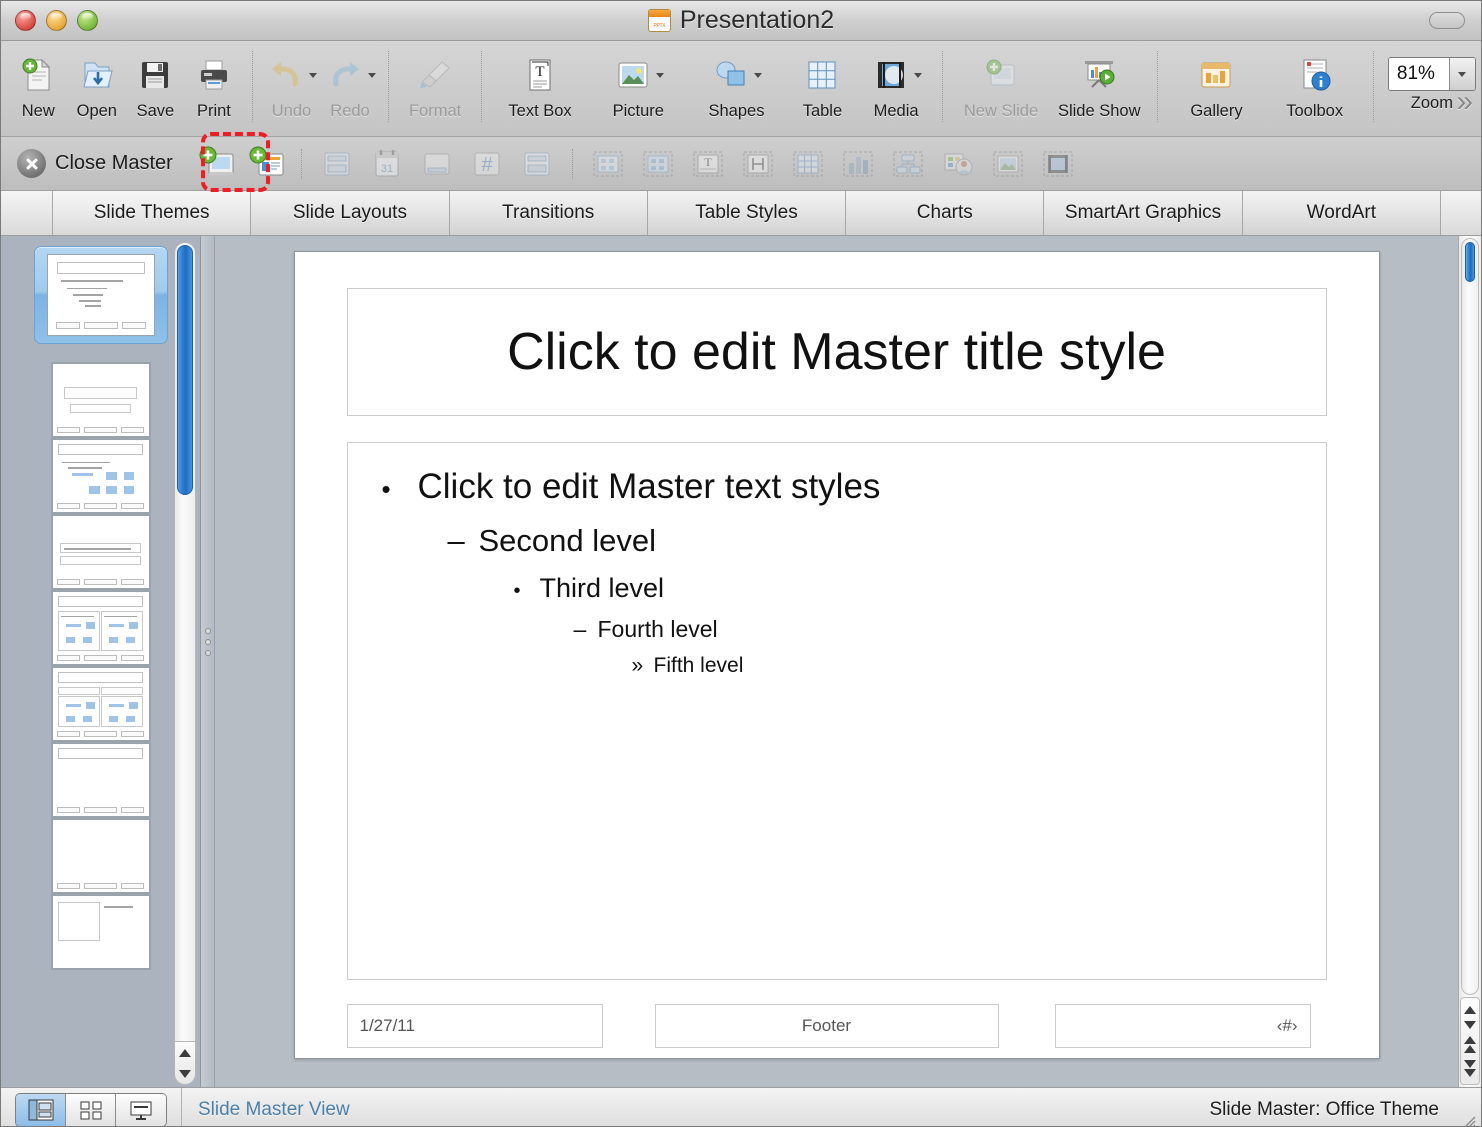  I want to click on toolbar-button-new-slide: New Slide, so click(1001, 84).